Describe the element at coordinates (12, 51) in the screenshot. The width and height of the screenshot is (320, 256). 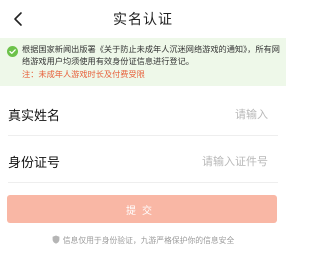
I see `check-circle-icon` at that location.